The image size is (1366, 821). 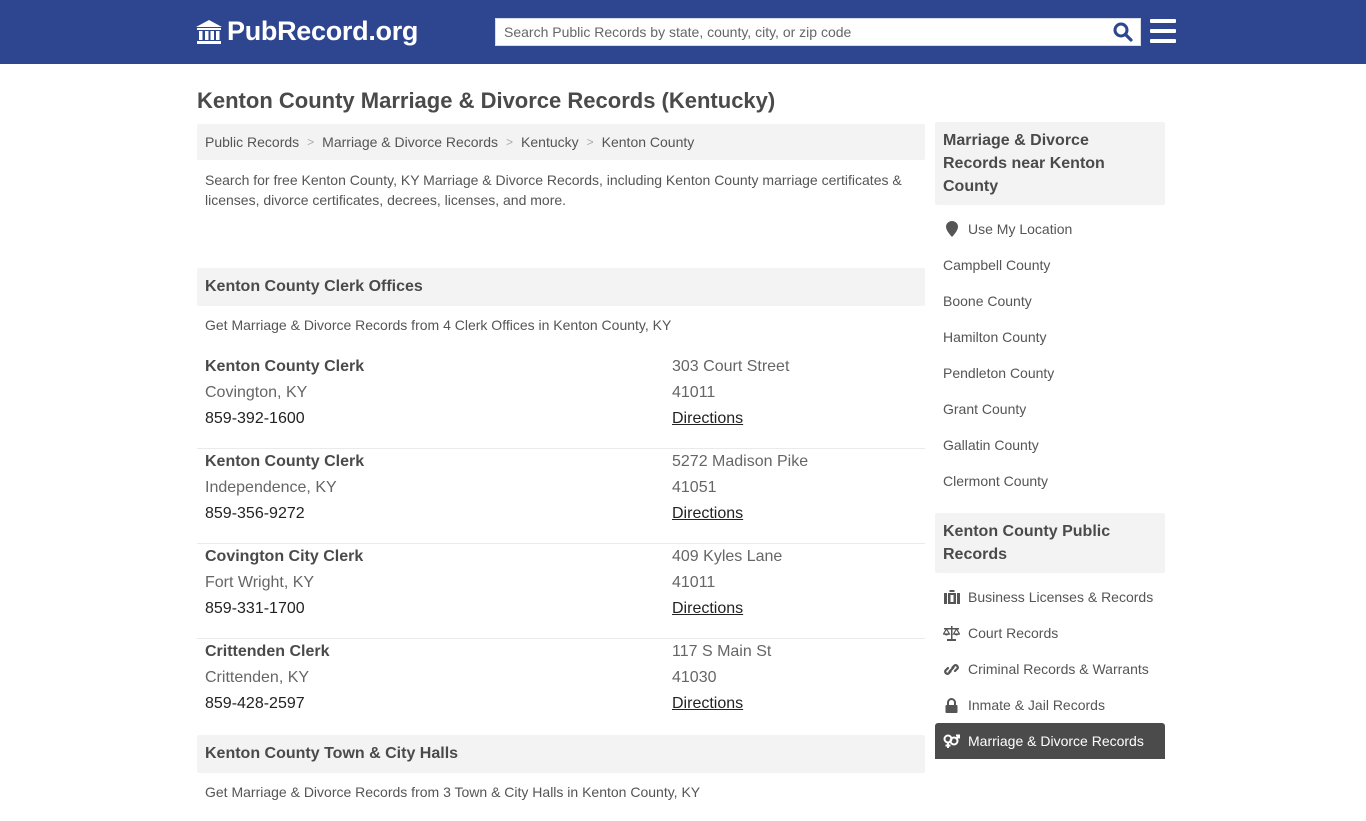 What do you see at coordinates (801, 32) in the screenshot?
I see `search-input` at bounding box center [801, 32].